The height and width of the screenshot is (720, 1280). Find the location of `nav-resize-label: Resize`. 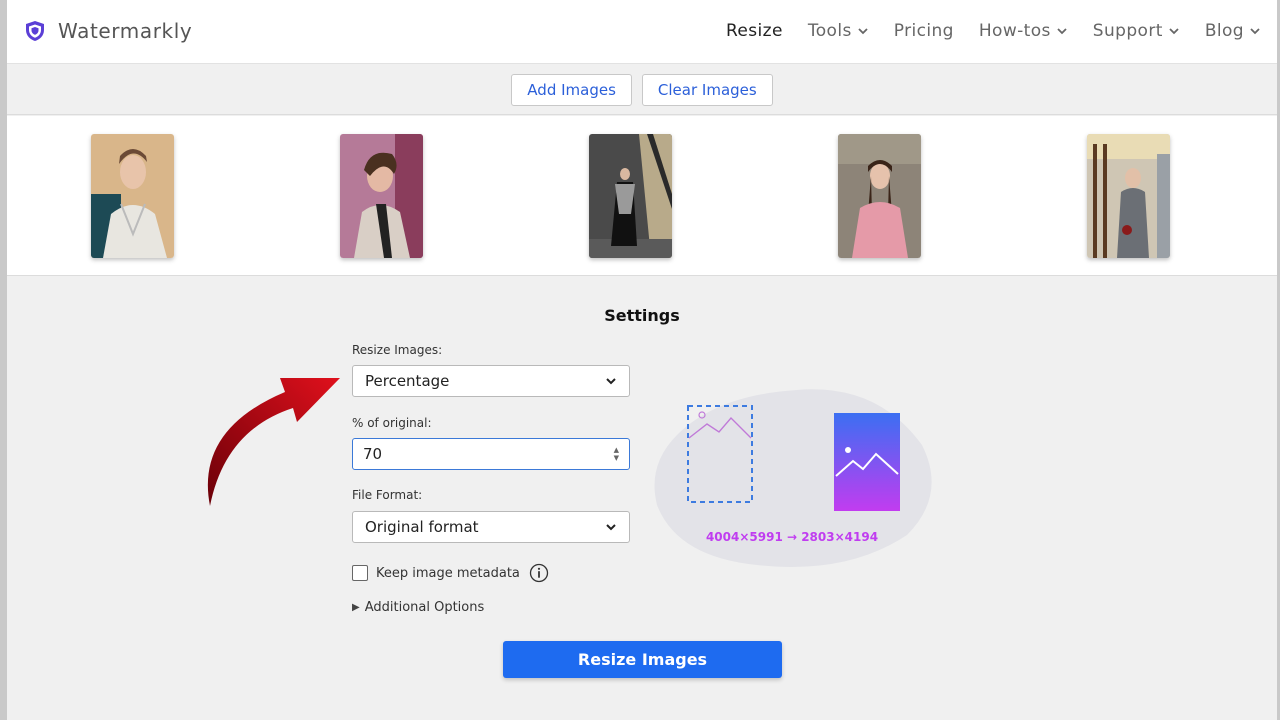

nav-resize-label: Resize is located at coordinates (754, 31).